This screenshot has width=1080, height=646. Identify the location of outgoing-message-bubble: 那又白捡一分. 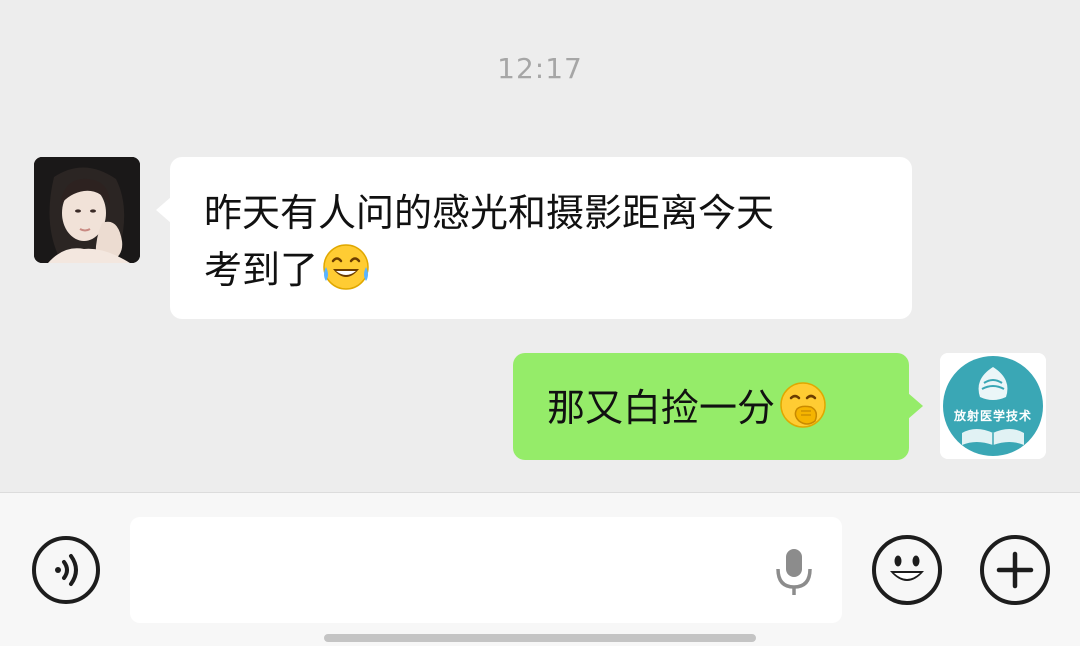
(718, 406).